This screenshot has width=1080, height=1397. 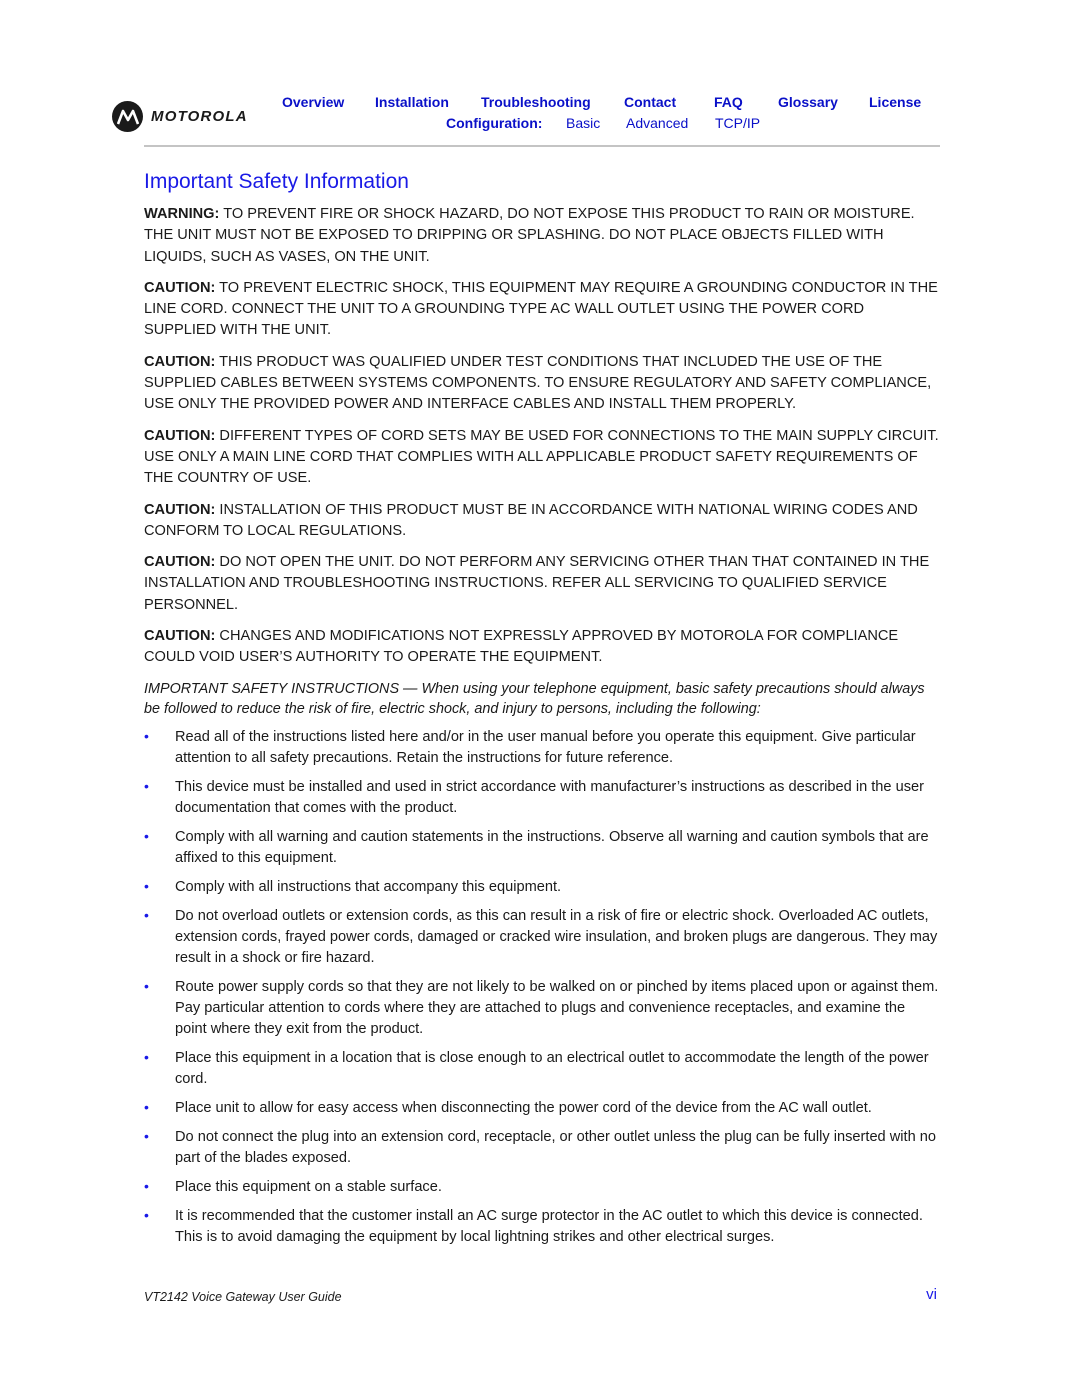 I want to click on nav-config-tcpip: TCP/IP, so click(x=737, y=123).